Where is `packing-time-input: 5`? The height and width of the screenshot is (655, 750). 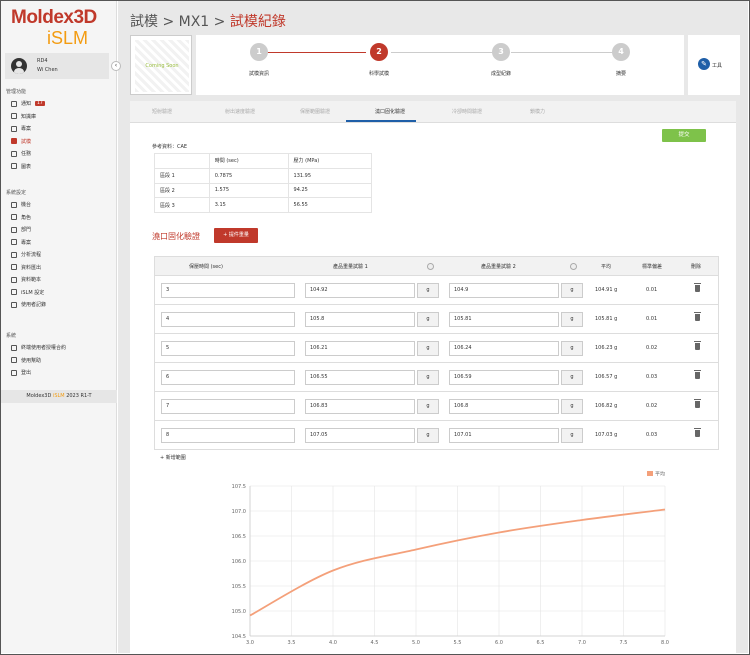
packing-time-input: 5 is located at coordinates (228, 348).